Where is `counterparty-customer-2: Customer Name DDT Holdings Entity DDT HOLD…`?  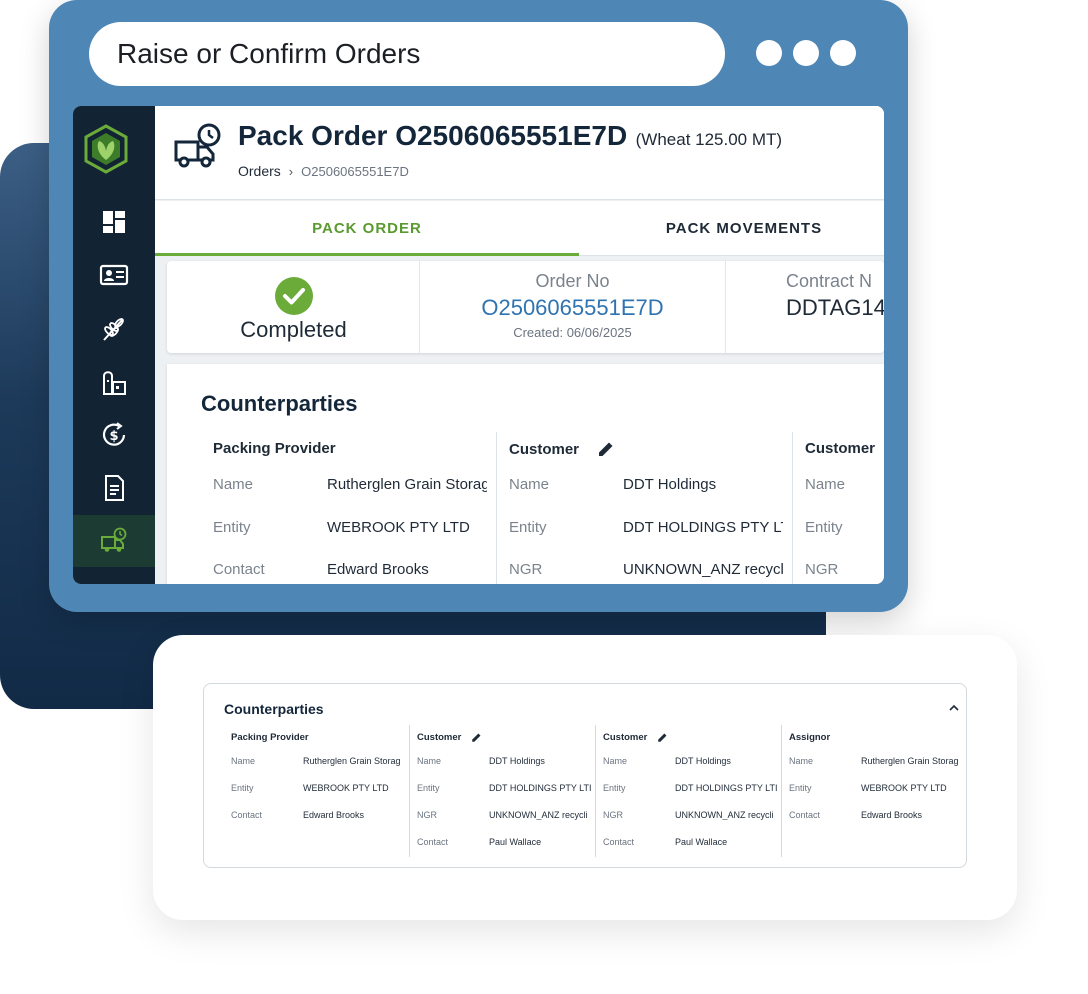 counterparty-customer-2: Customer Name DDT Holdings Entity DDT HOLD… is located at coordinates (689, 791).